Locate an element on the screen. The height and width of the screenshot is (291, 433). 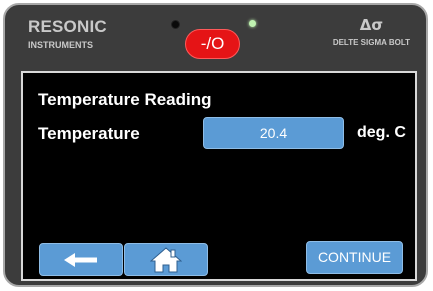
model-symbol: Δσ is located at coordinates (371, 25).